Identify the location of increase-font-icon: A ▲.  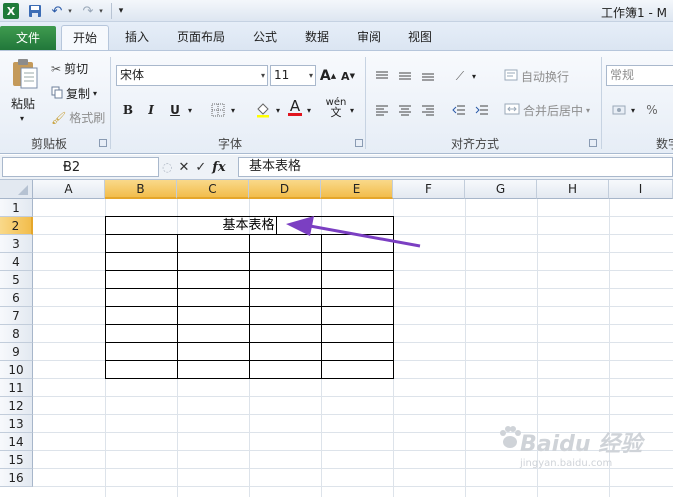
(328, 76).